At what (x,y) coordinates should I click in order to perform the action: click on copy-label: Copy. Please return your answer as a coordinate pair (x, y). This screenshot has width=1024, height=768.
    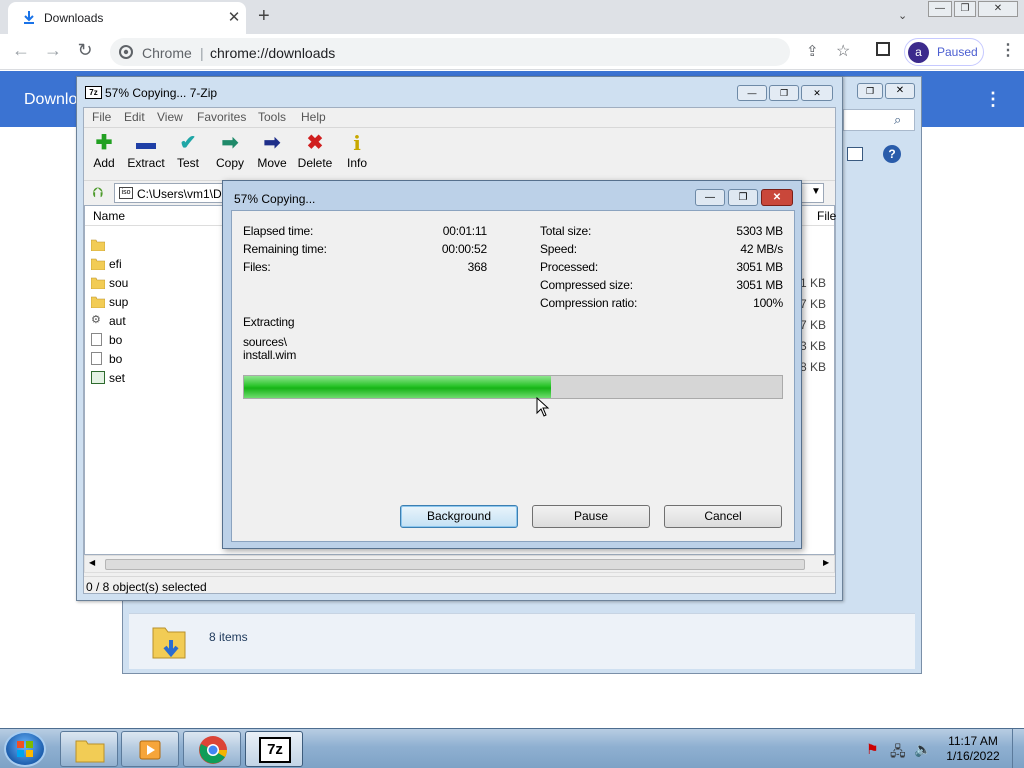
    Looking at the image, I should click on (229, 163).